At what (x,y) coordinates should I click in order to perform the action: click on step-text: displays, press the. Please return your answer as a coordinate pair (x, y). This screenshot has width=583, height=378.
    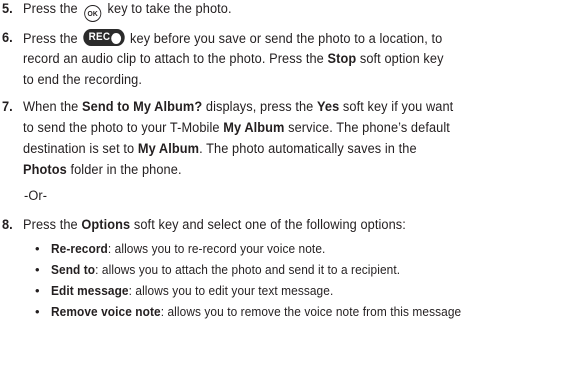
    Looking at the image, I should click on (259, 107).